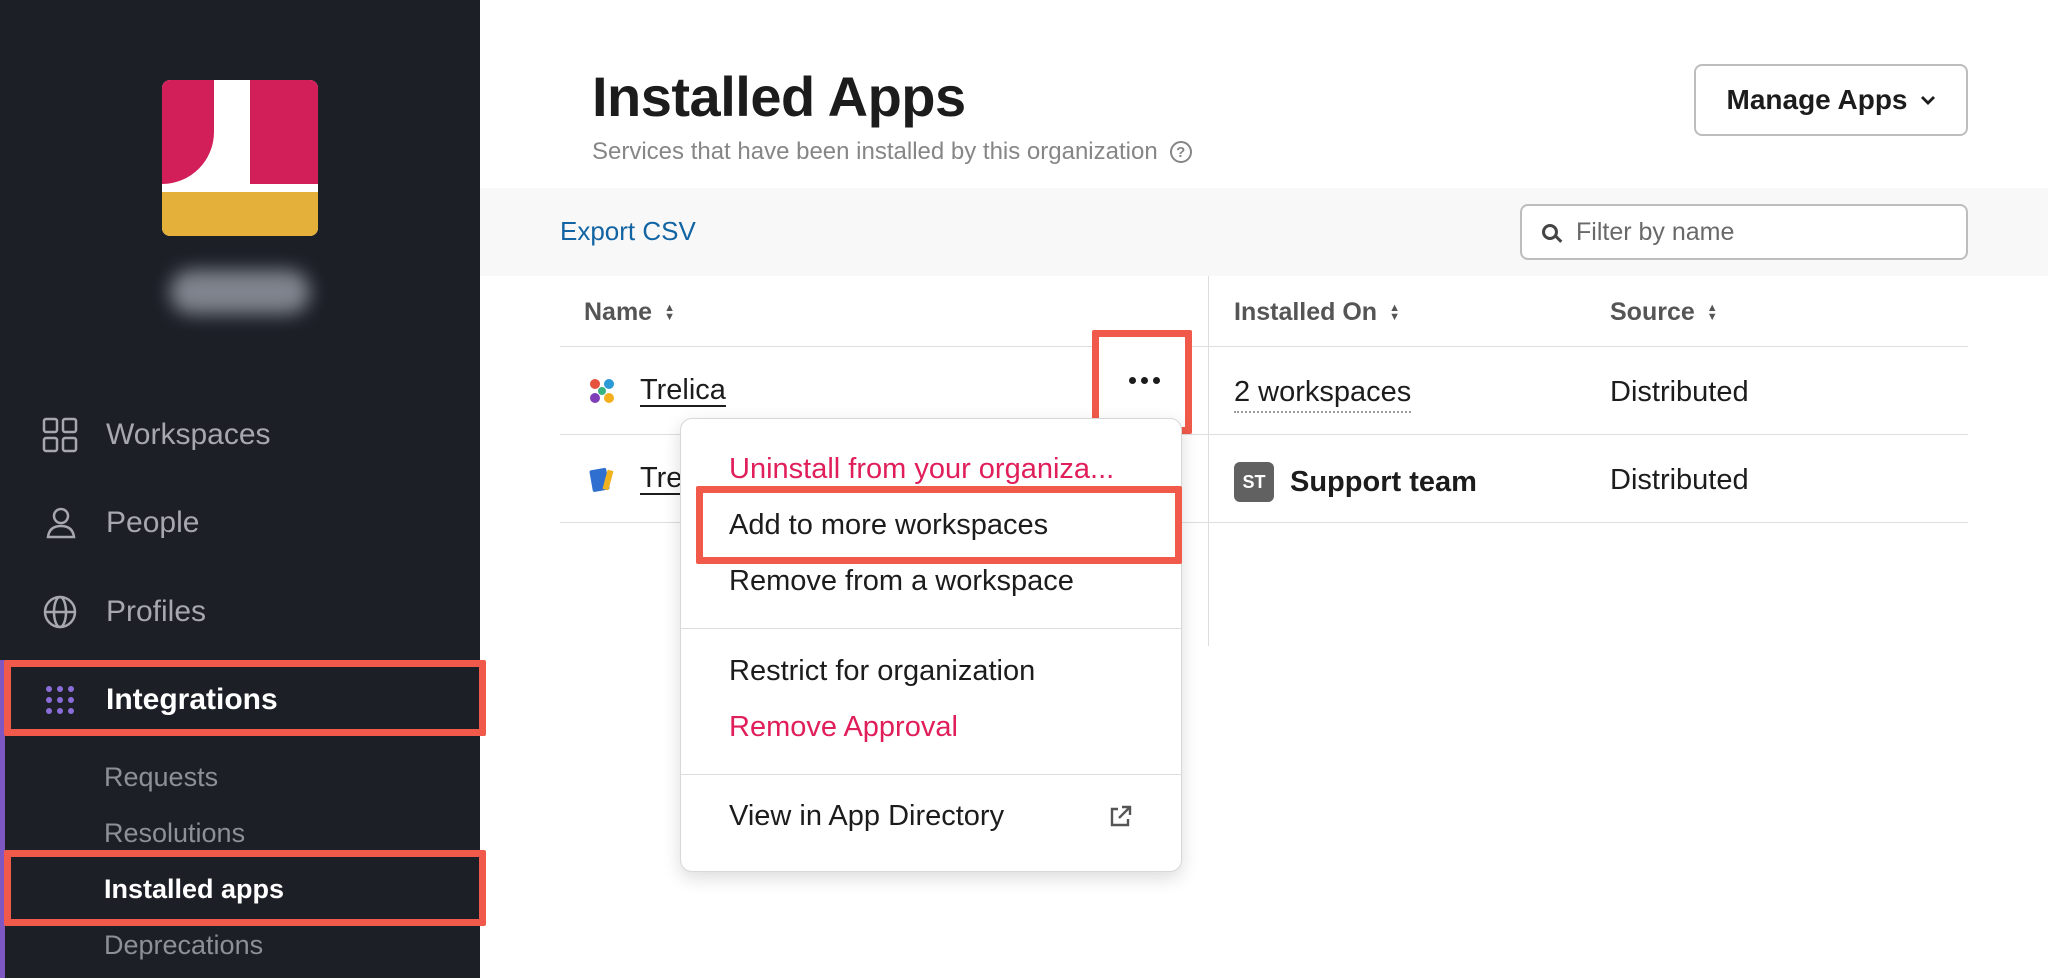  Describe the element at coordinates (1323, 394) in the screenshot. I see `installed-on-link: 2 workspaces` at that location.